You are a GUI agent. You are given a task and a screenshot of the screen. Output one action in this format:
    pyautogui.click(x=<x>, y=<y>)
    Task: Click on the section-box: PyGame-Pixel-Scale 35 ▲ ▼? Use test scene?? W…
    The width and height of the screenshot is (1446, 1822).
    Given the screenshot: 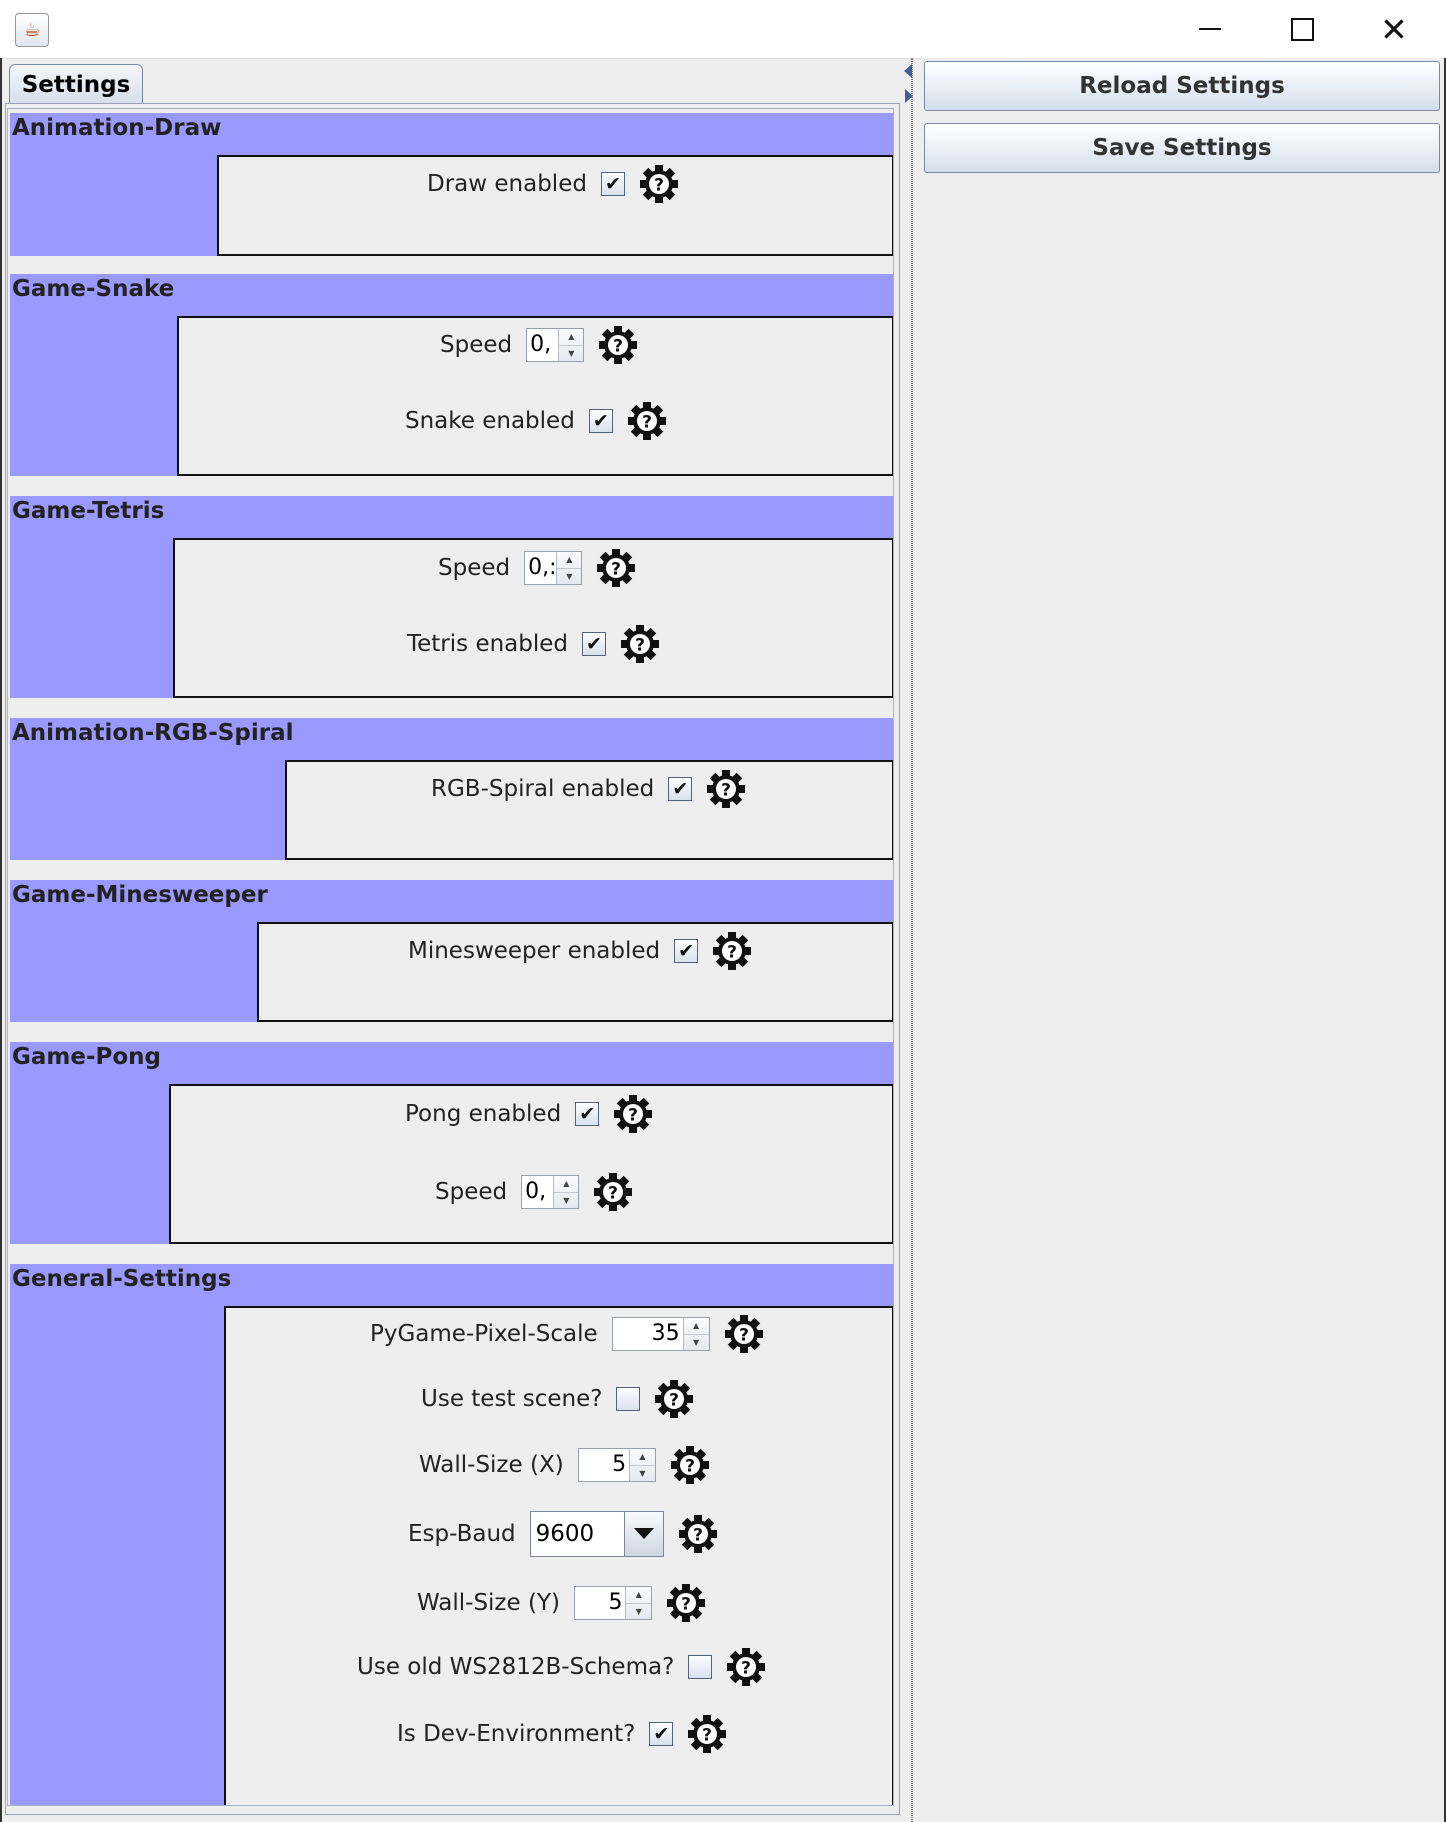 What is the action you would take?
    pyautogui.click(x=558, y=1555)
    